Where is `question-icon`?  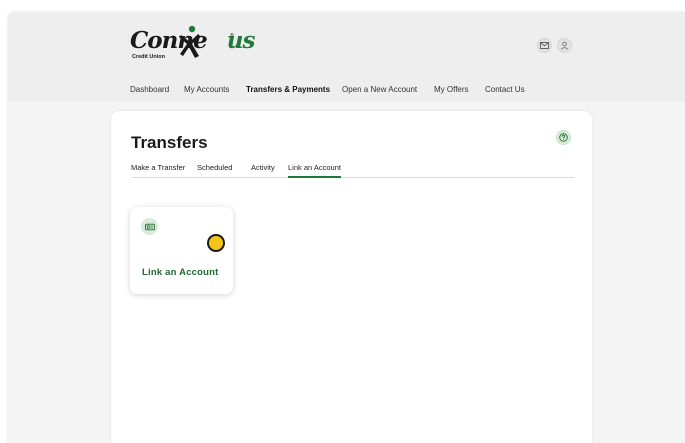
question-icon is located at coordinates (563, 137).